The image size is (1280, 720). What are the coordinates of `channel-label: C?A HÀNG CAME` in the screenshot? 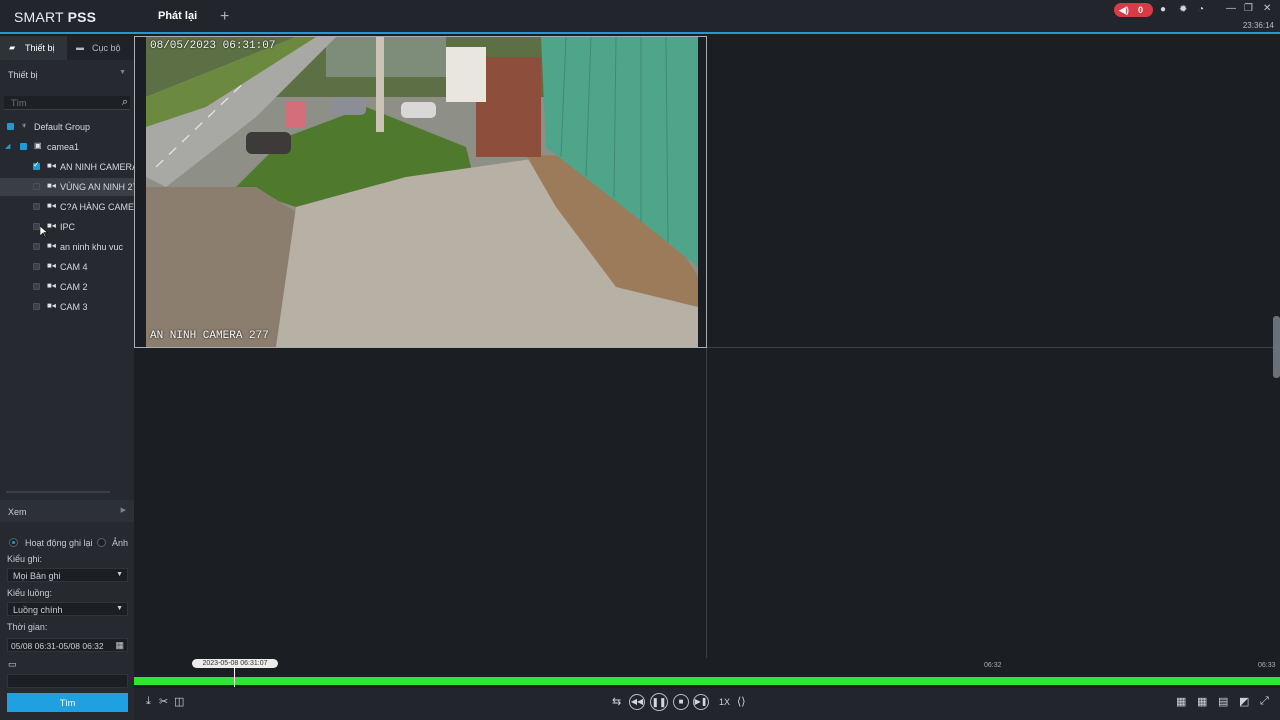 It's located at (97, 207).